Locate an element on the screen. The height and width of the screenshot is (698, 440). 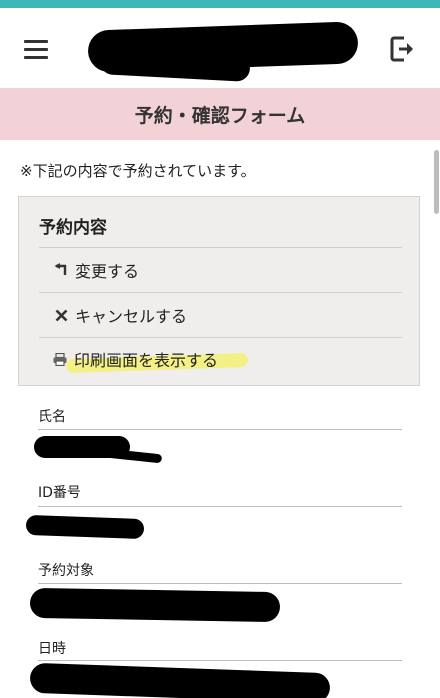
reservation-notice: ※下記の内容で予約されています。 is located at coordinates (138, 171).